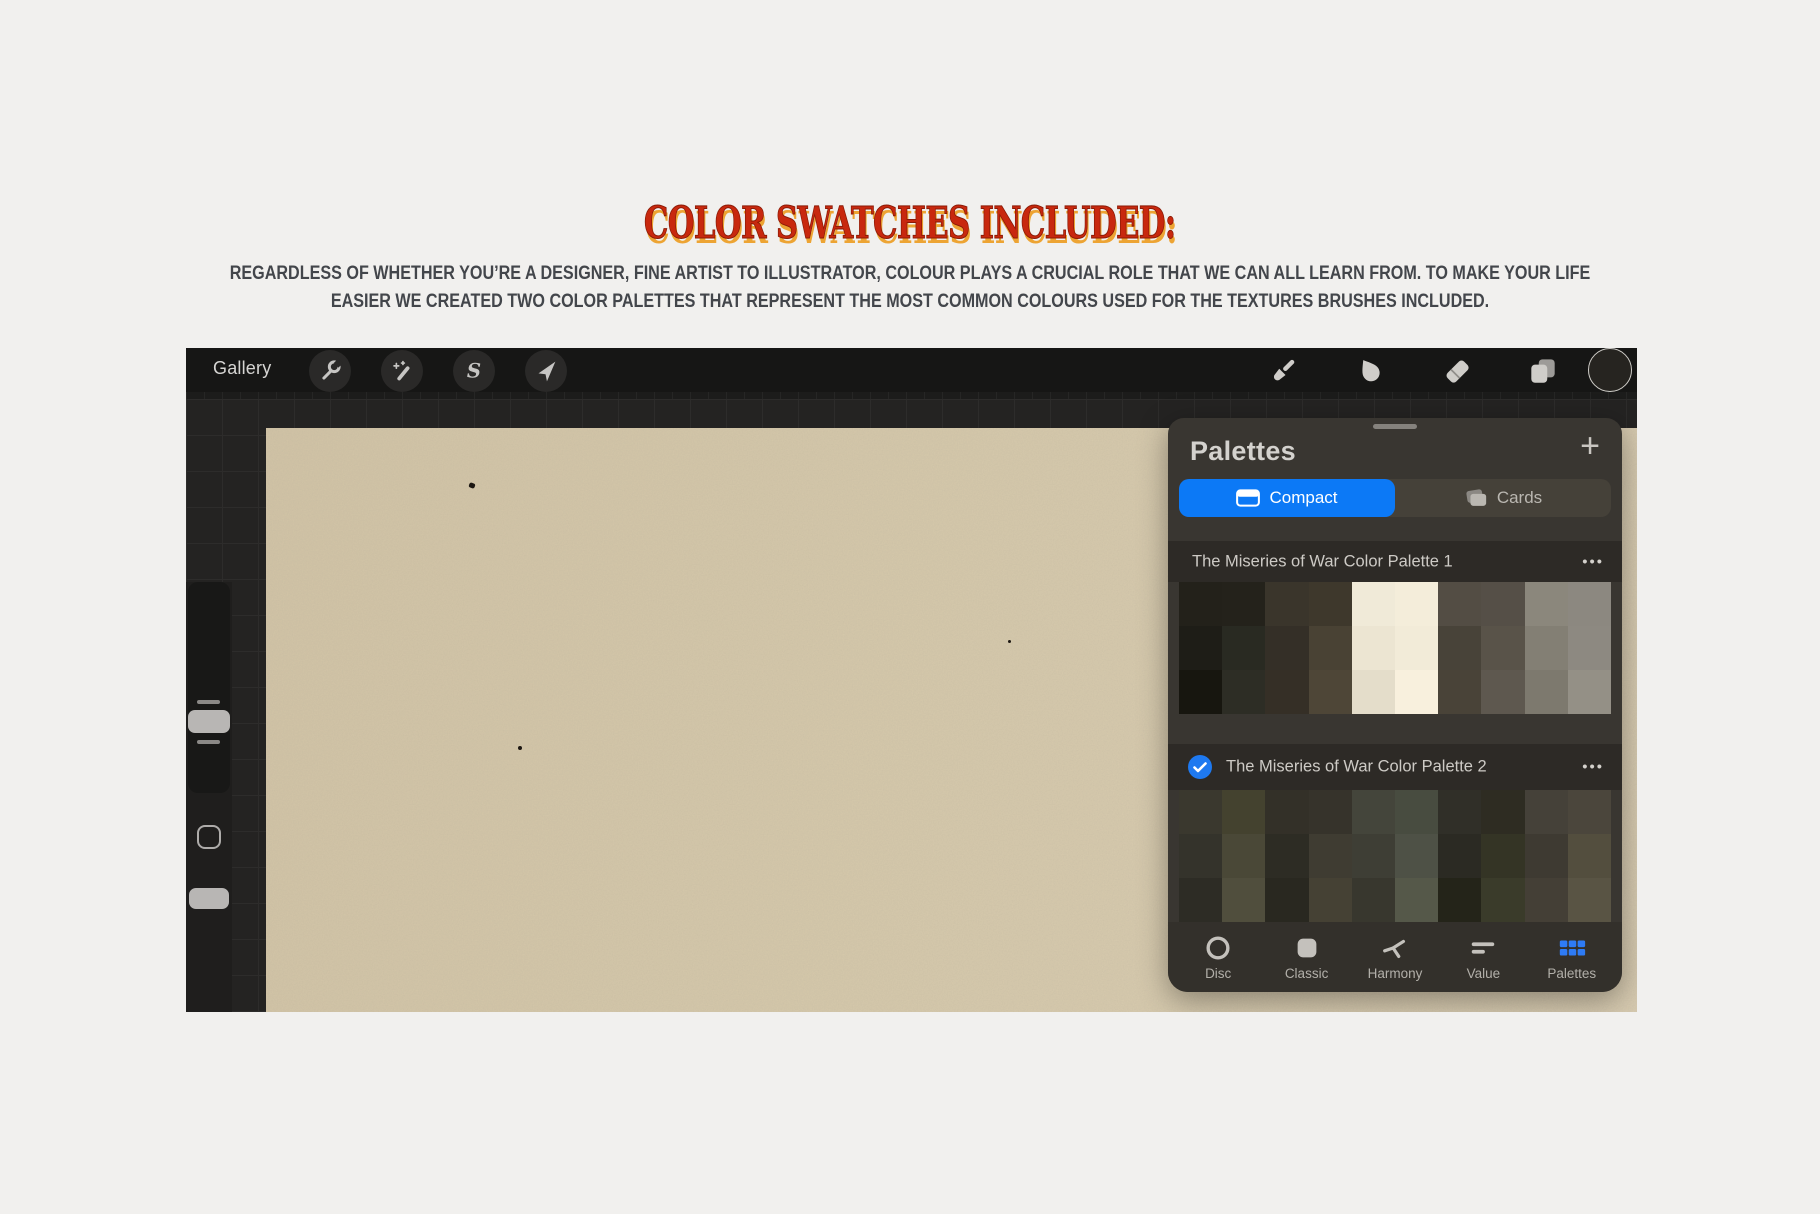 This screenshot has height=1214, width=1820. Describe the element at coordinates (330, 371) in the screenshot. I see `actions-button` at that location.